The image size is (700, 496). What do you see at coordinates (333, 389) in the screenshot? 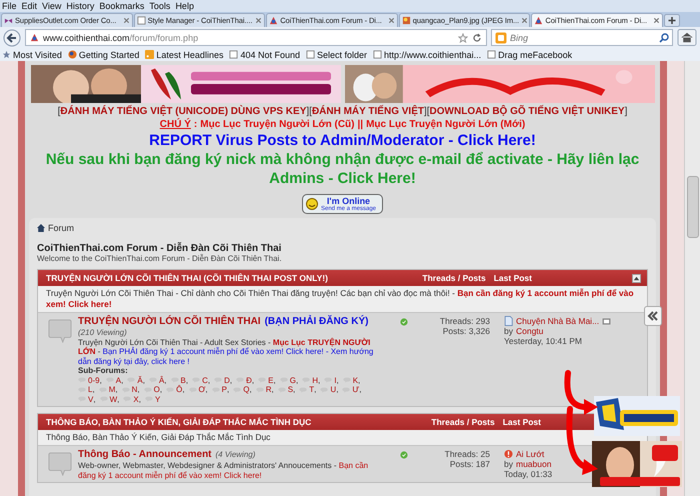
I see `subforum-link: U` at bounding box center [333, 389].